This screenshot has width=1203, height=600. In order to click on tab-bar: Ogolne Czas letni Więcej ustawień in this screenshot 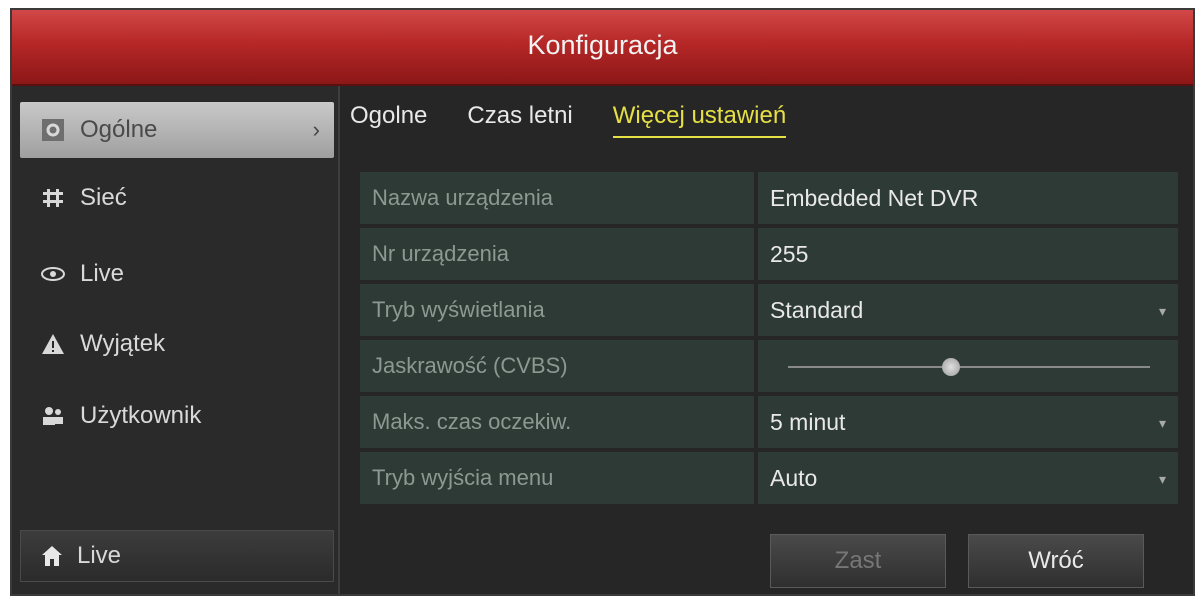, I will do `click(568, 120)`.